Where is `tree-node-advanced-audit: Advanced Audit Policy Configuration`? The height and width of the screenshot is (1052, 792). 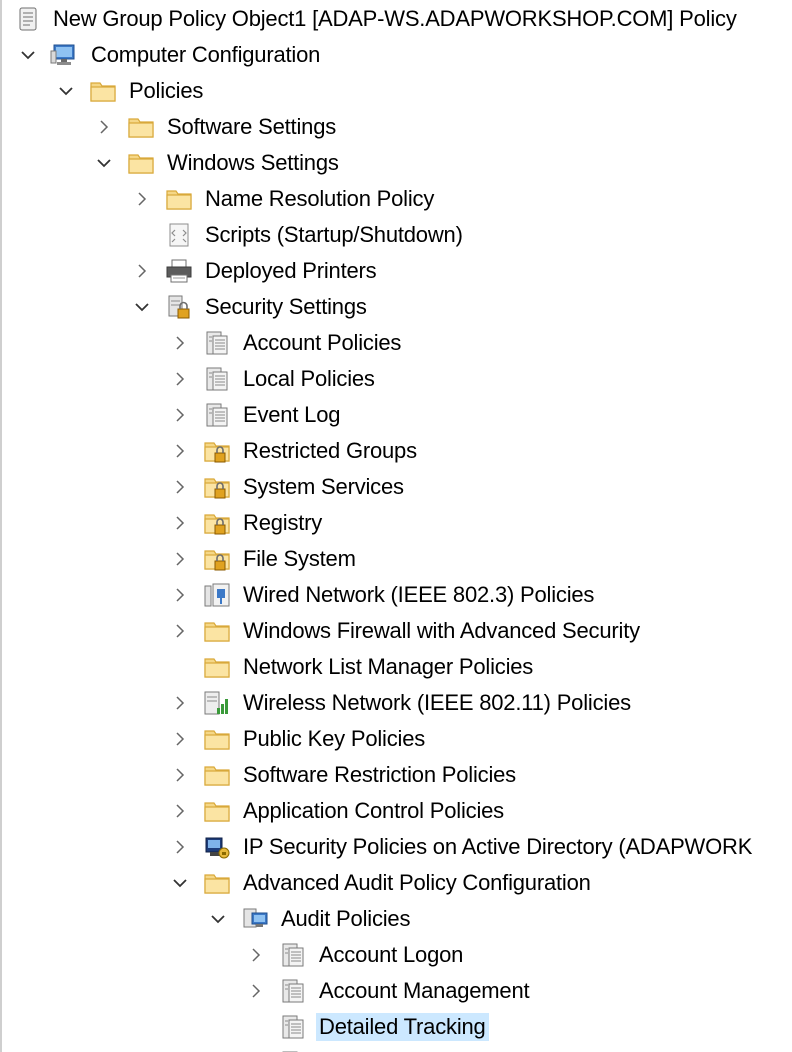 tree-node-advanced-audit: Advanced Audit Policy Configuration is located at coordinates (396, 883).